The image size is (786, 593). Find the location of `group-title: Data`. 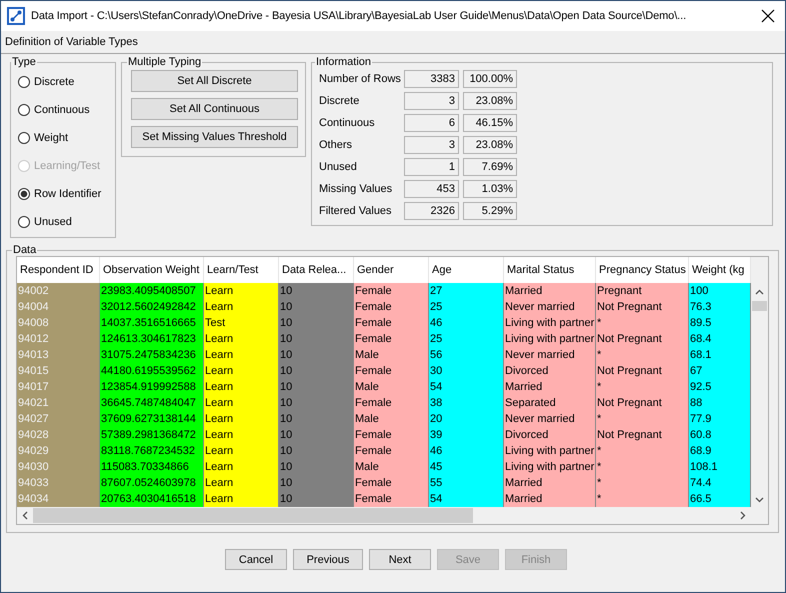

group-title: Data is located at coordinates (25, 250).